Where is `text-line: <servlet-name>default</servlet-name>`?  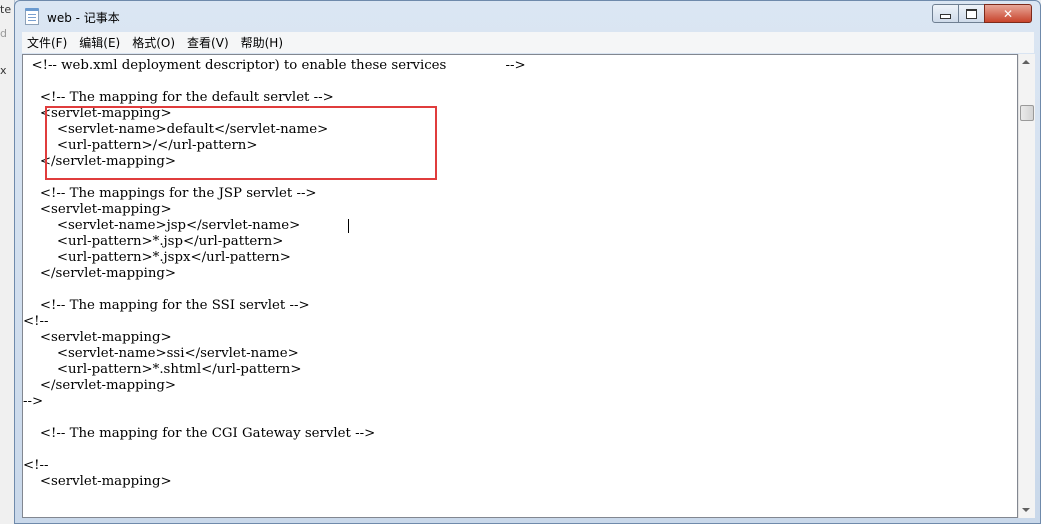
text-line: <servlet-name>default</servlet-name> is located at coordinates (176, 129).